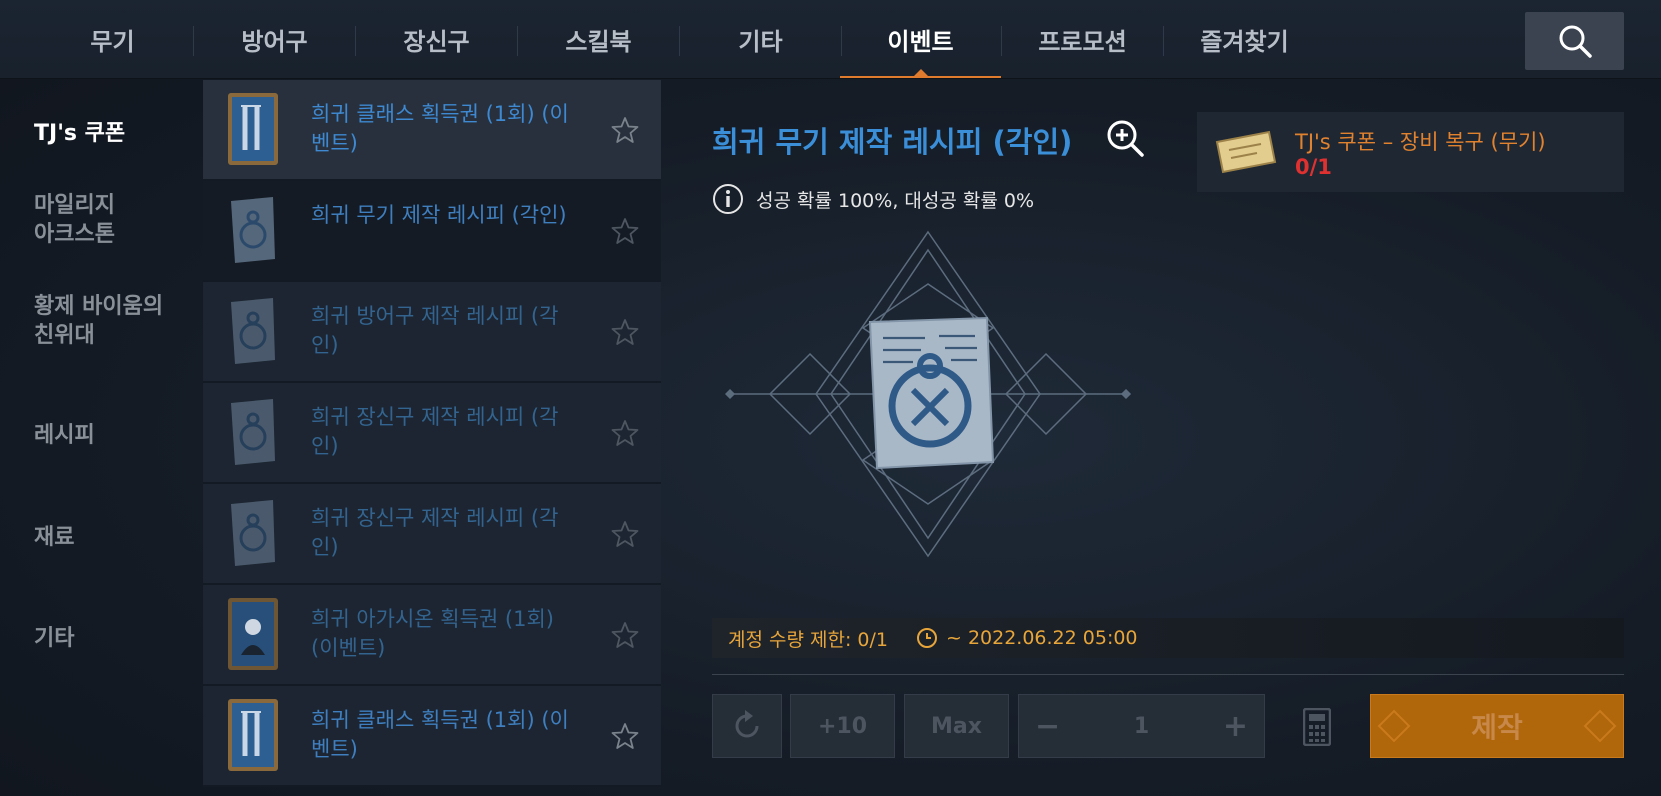  I want to click on list-item: 희귀 무기 제작 레시피 (각인), so click(432, 231).